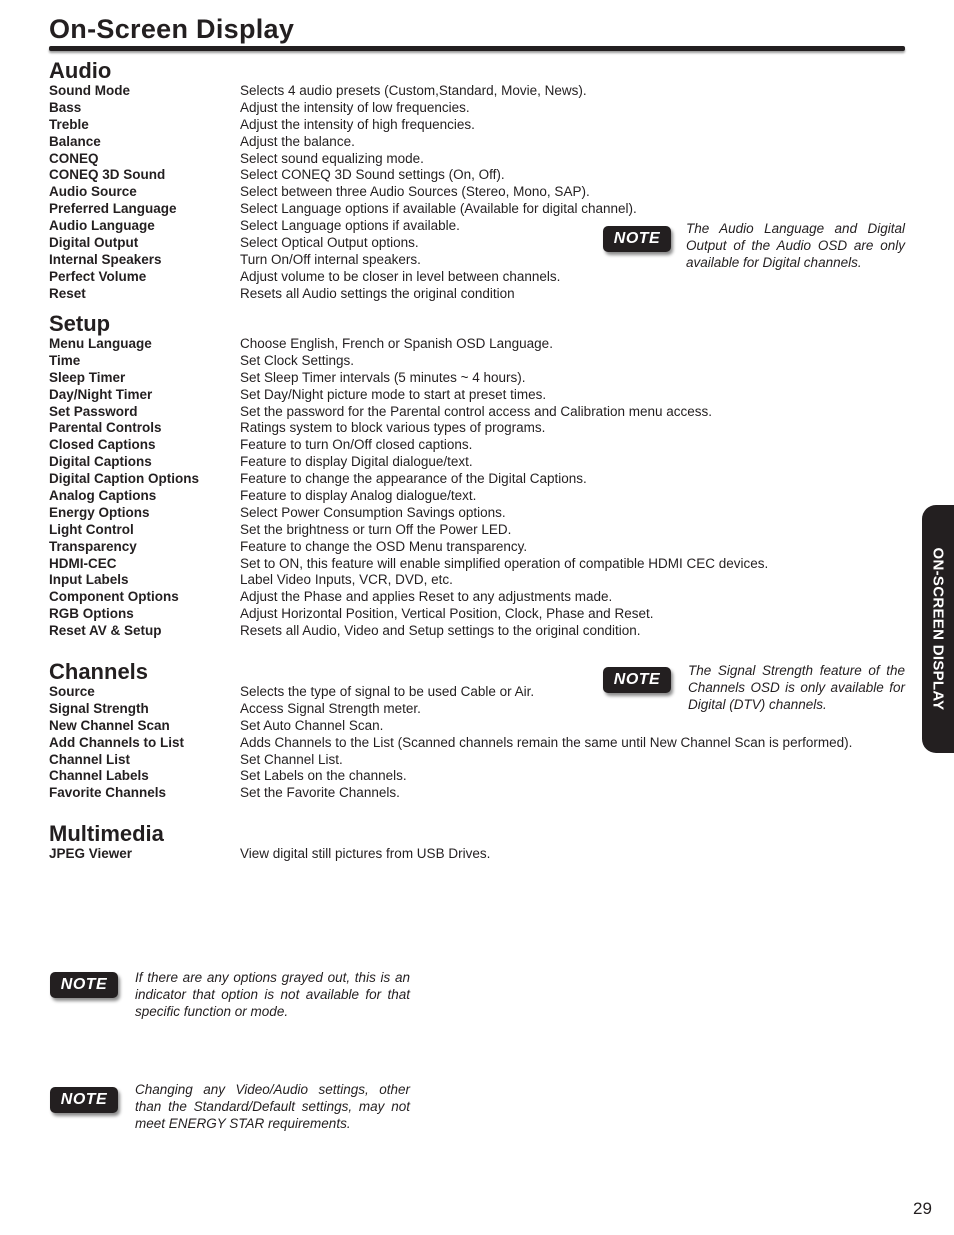  I want to click on menu-item-description: Set Labels on the channels., so click(323, 776).